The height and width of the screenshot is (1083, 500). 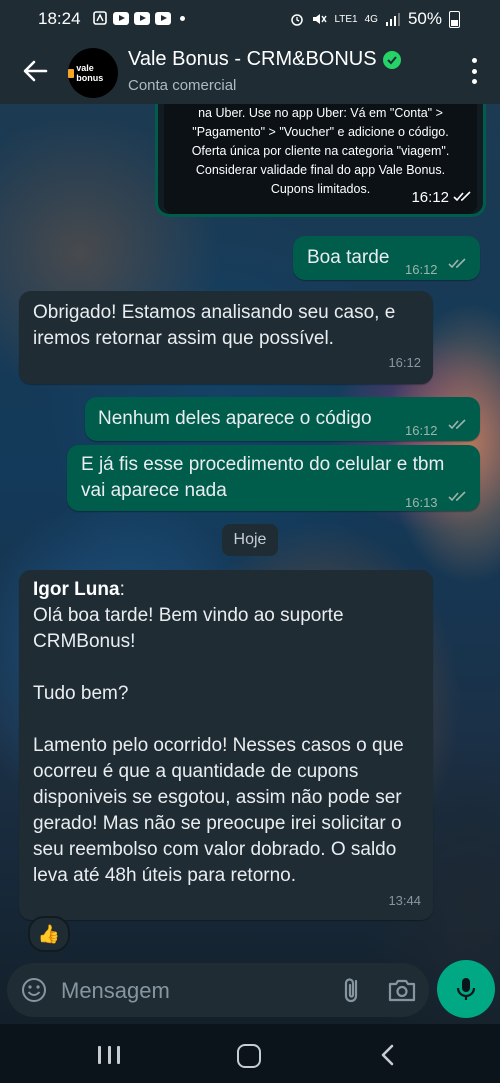 I want to click on outgoing-message: Nenhum deles aparece o código 16:12, so click(x=282, y=419).